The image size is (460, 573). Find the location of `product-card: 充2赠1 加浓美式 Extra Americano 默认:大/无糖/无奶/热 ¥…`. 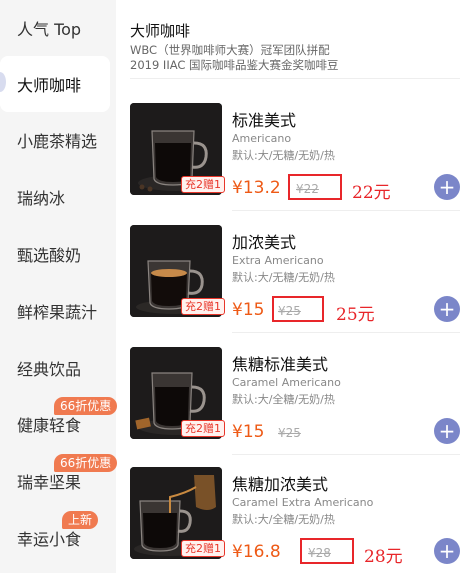

product-card: 充2赠1 加浓美式 Extra Americano 默认:大/无糖/无奶/热 ¥… is located at coordinates (295, 280).